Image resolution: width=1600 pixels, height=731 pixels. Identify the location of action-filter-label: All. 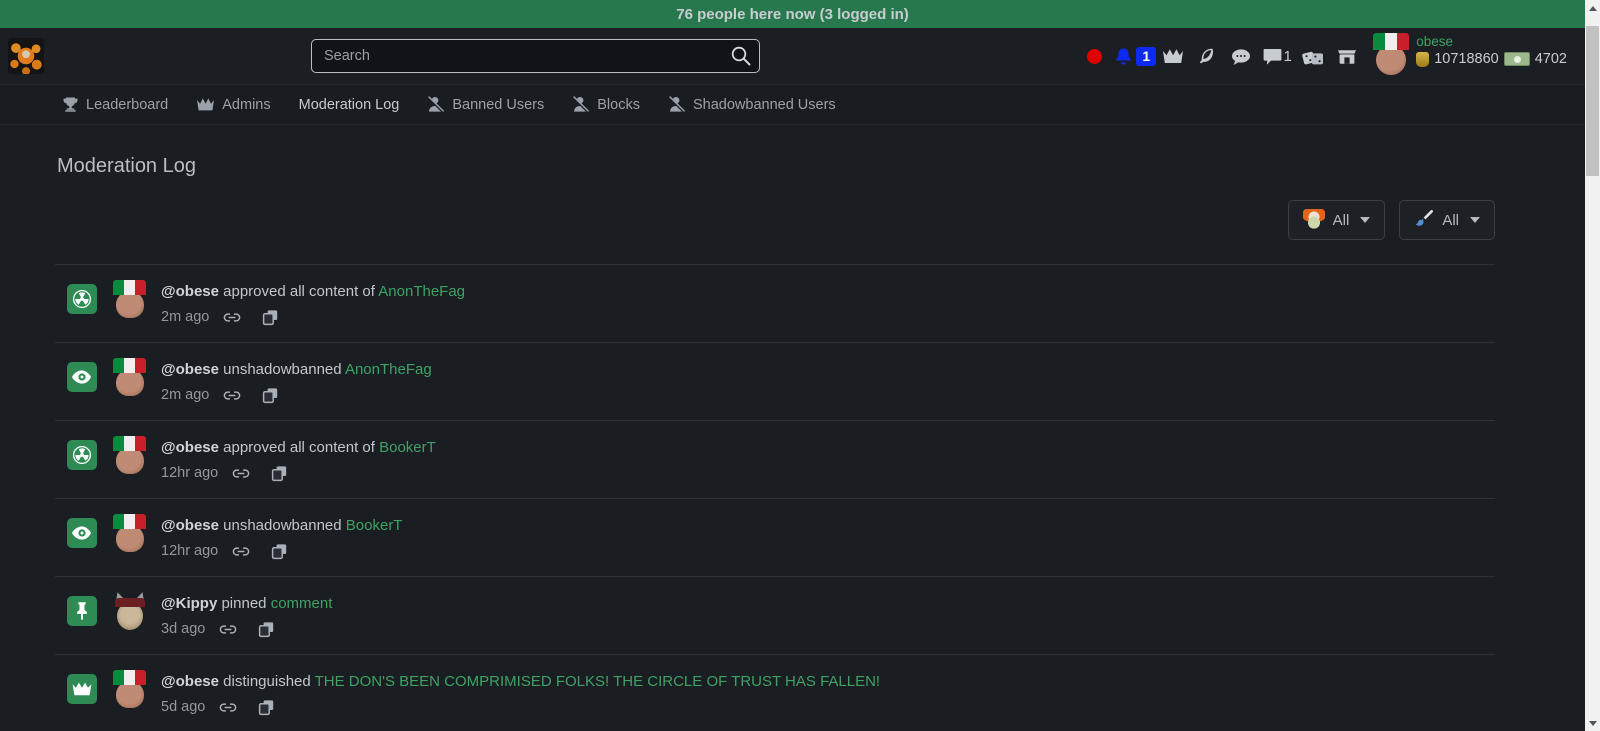
(1450, 220).